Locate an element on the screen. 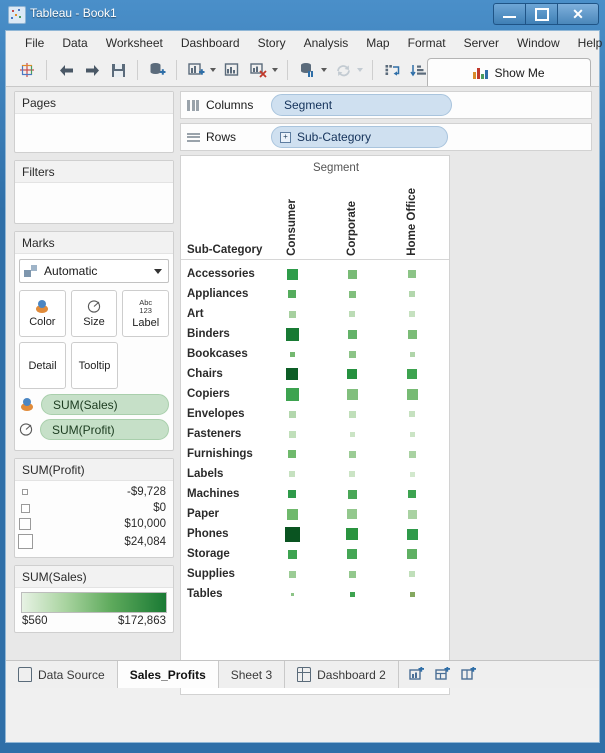  row-header-phones: Phones is located at coordinates (208, 534).